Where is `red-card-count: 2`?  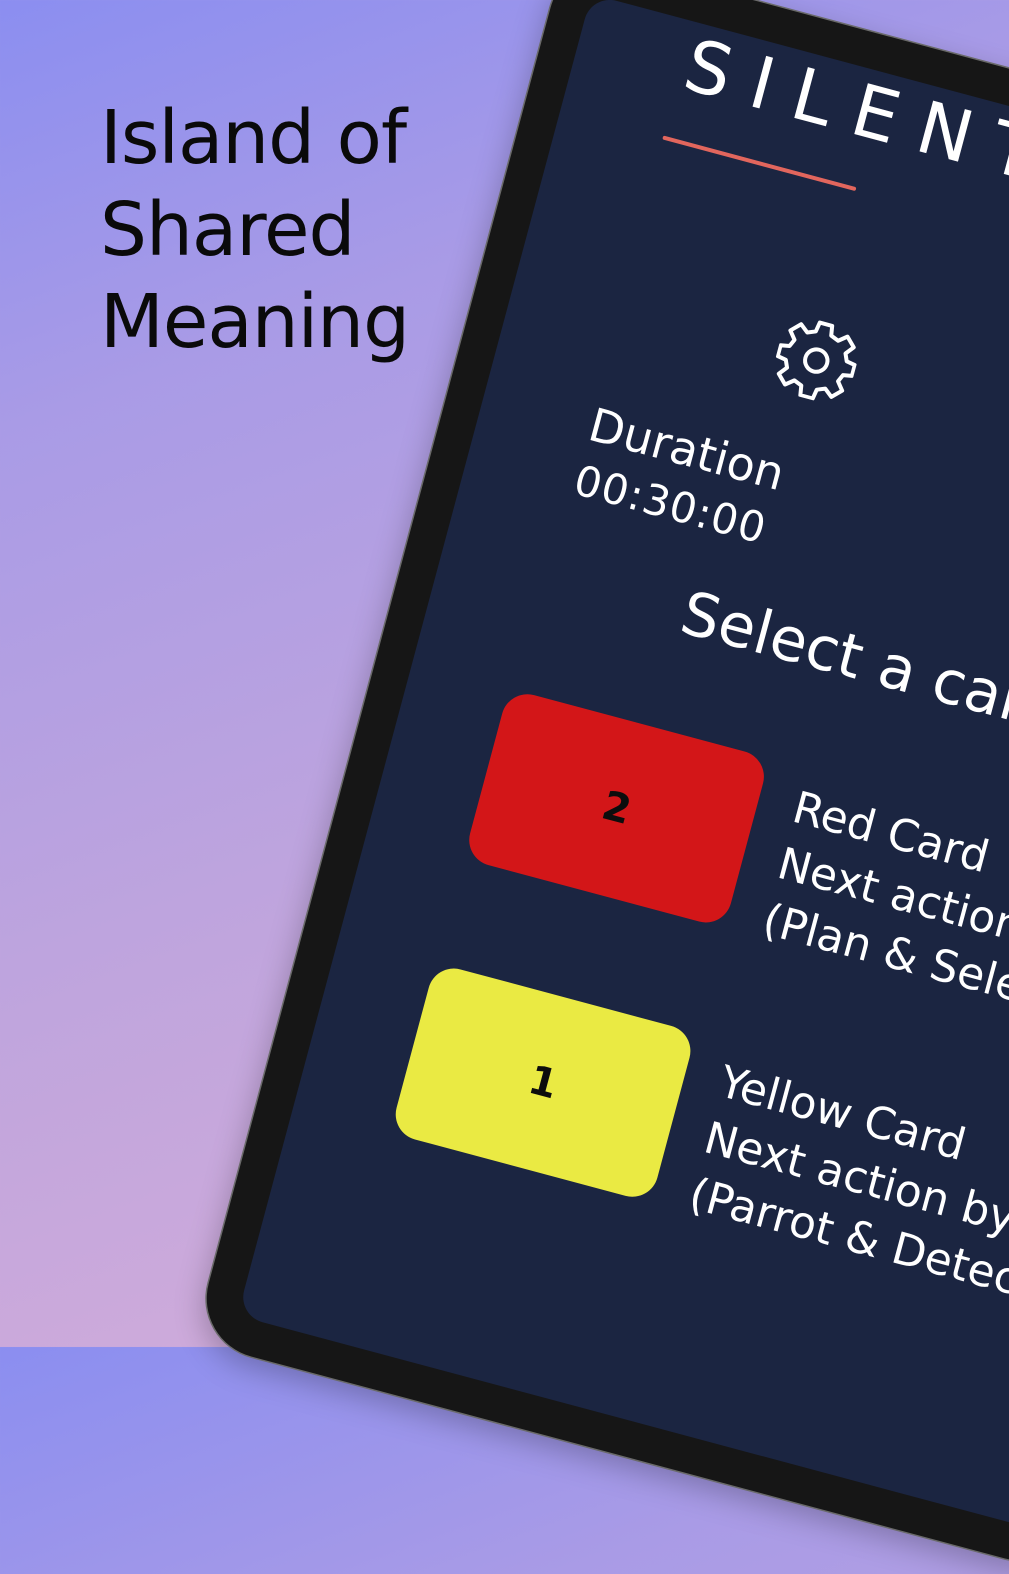
red-card-count: 2 is located at coordinates (616, 808).